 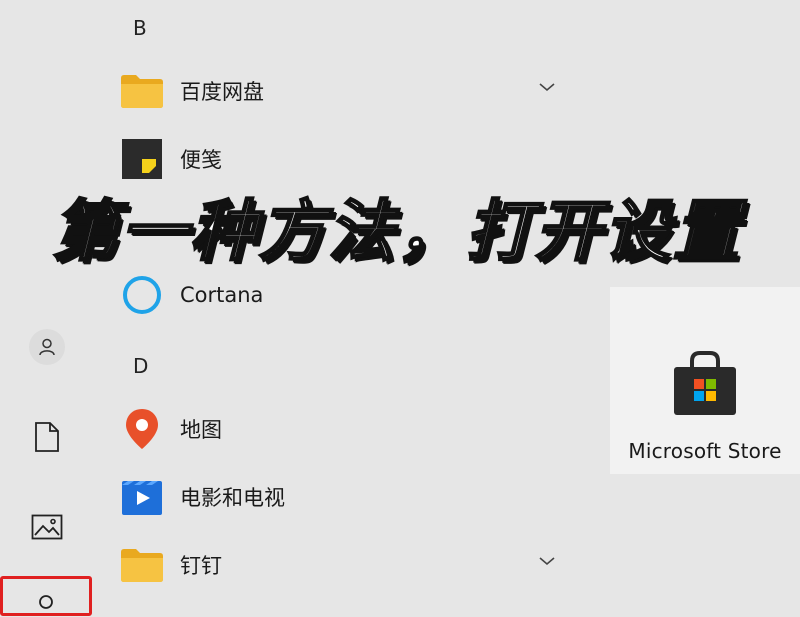 What do you see at coordinates (201, 160) in the screenshot?
I see `app-label: 便笺` at bounding box center [201, 160].